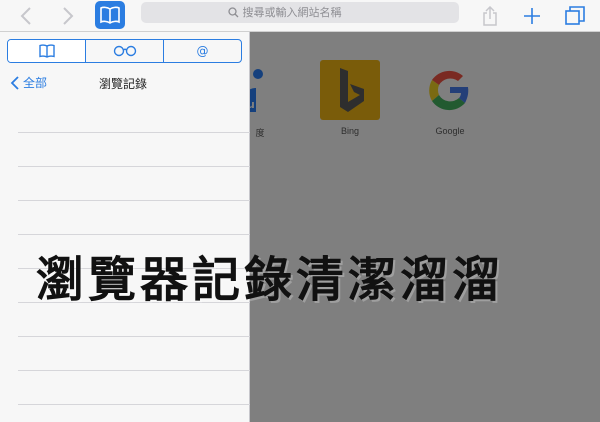 The height and width of the screenshot is (422, 600). What do you see at coordinates (450, 131) in the screenshot?
I see `favorite-label: Google` at bounding box center [450, 131].